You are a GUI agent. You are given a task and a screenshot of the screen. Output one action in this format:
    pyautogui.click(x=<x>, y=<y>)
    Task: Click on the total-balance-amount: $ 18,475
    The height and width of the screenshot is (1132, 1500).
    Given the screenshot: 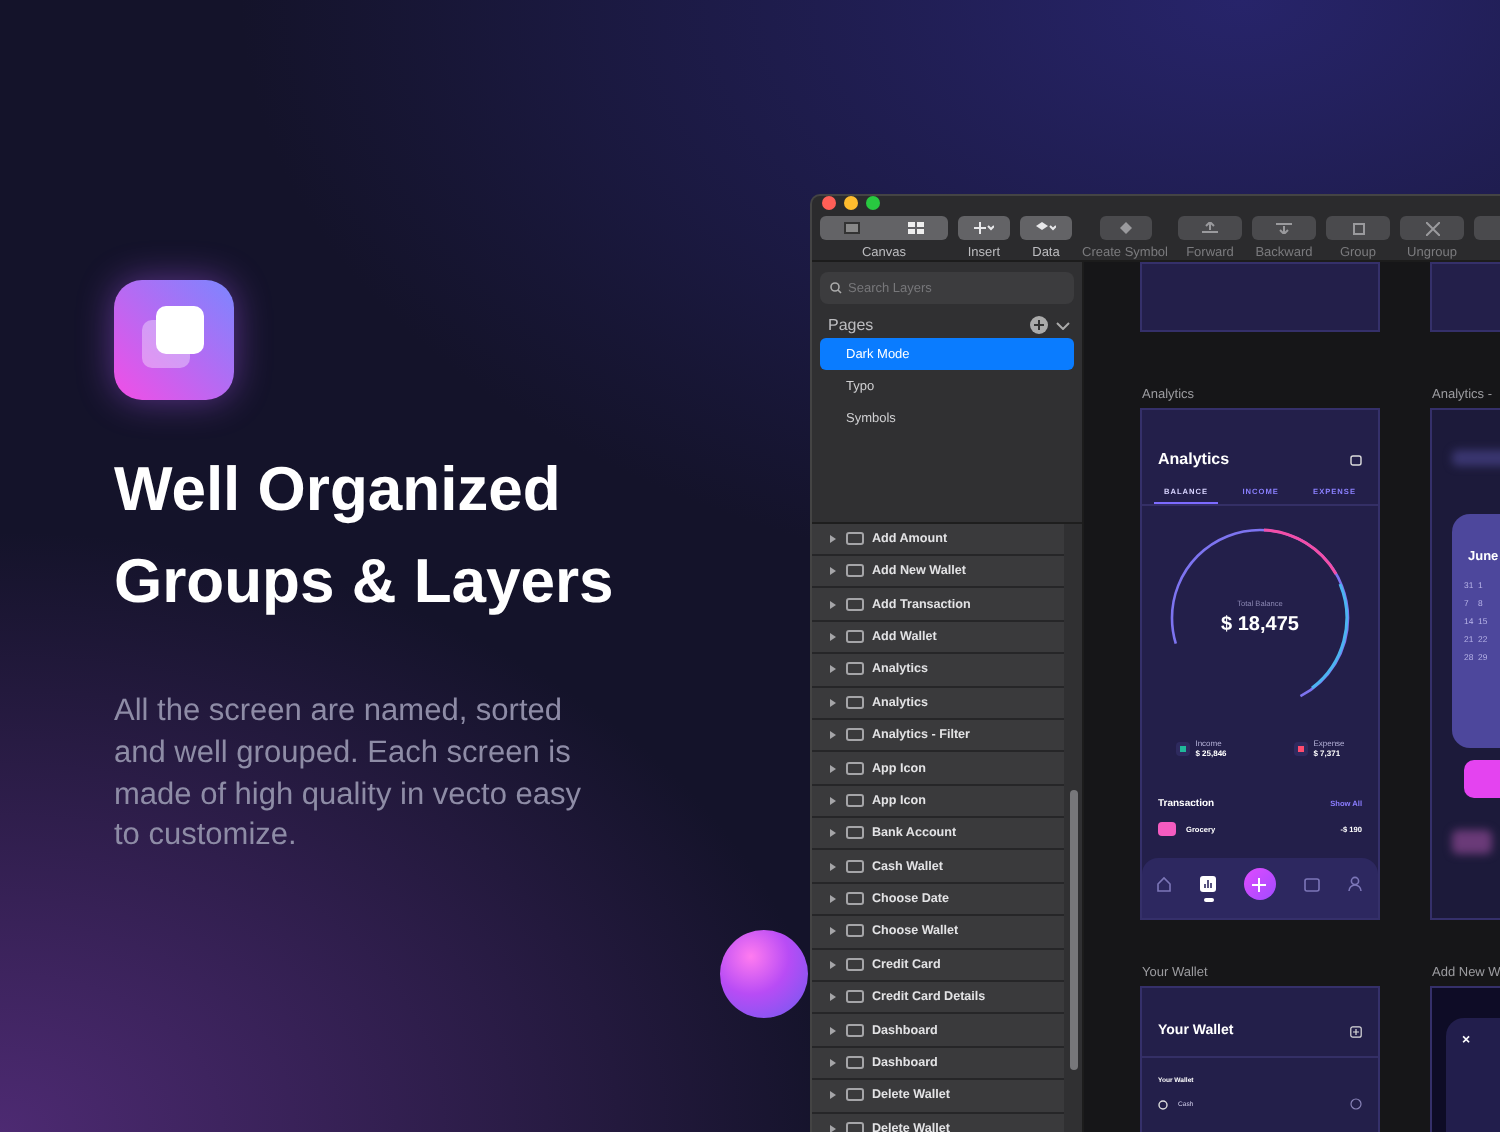 What is the action you would take?
    pyautogui.click(x=1260, y=625)
    